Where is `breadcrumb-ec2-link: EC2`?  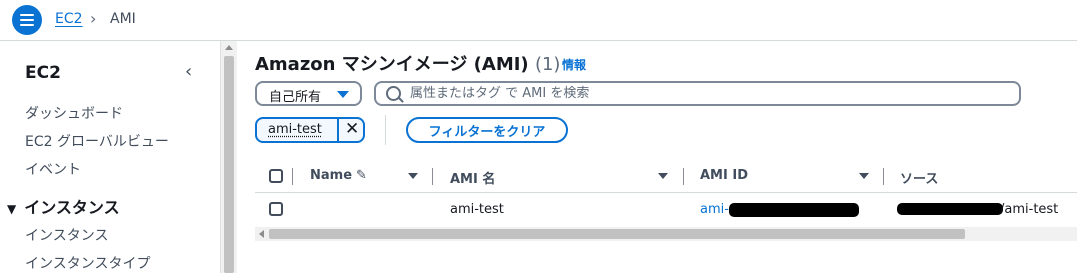
breadcrumb-ec2-link: EC2 is located at coordinates (69, 19).